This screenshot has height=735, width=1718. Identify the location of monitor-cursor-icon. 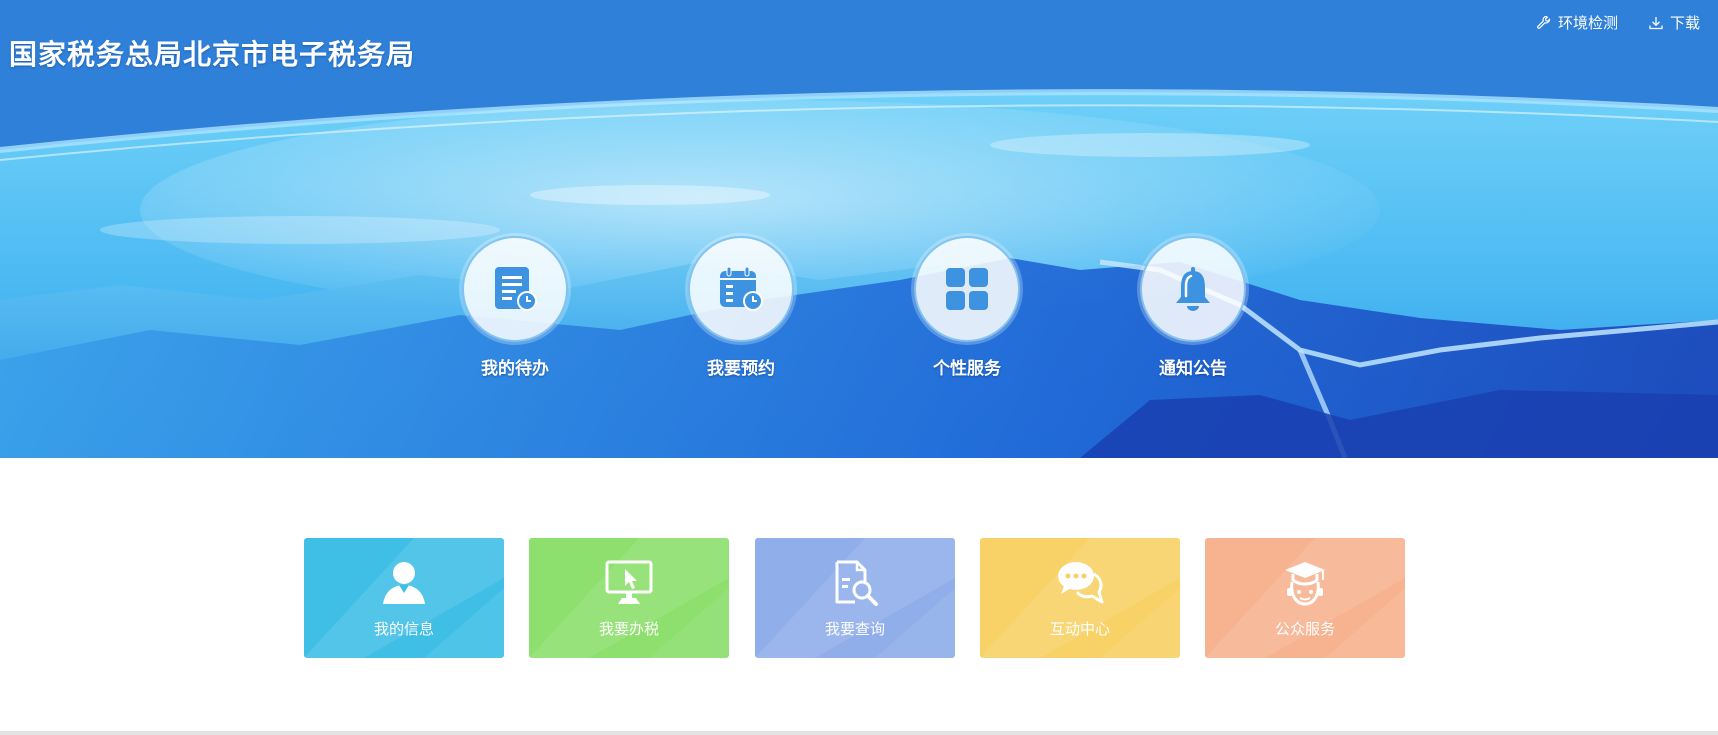
(629, 582).